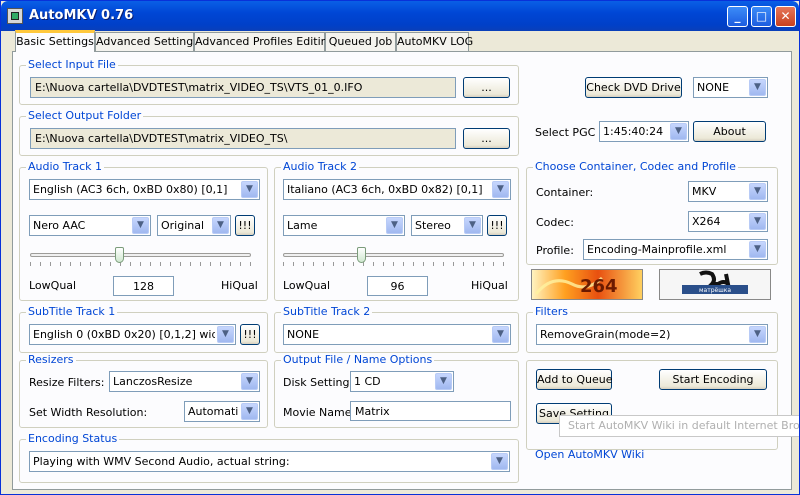  Describe the element at coordinates (785, 16) in the screenshot. I see `close-button: ✕` at that location.